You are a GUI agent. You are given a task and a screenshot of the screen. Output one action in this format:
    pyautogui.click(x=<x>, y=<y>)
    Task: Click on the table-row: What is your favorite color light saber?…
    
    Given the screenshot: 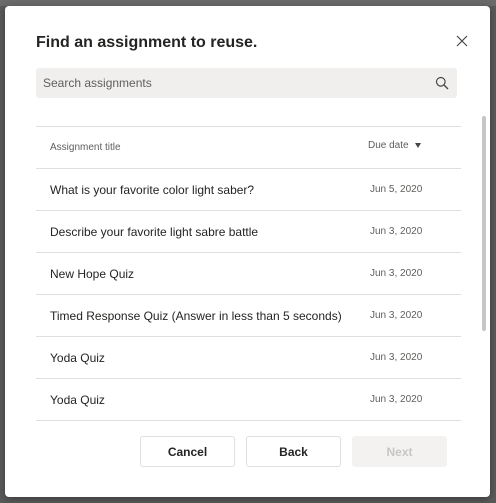 What is the action you would take?
    pyautogui.click(x=248, y=190)
    